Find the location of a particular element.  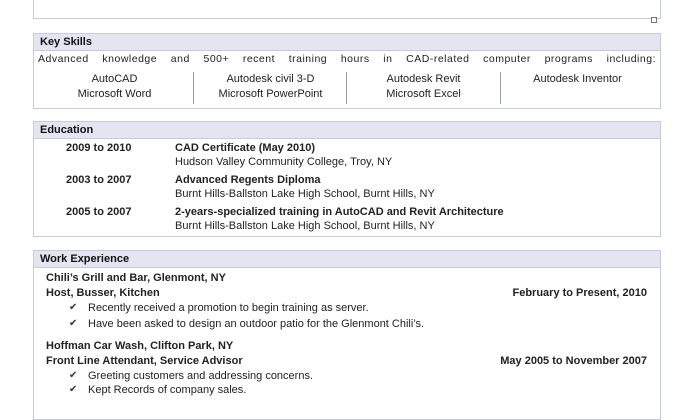

education-years: 2003 to 2007 is located at coordinates (99, 180).